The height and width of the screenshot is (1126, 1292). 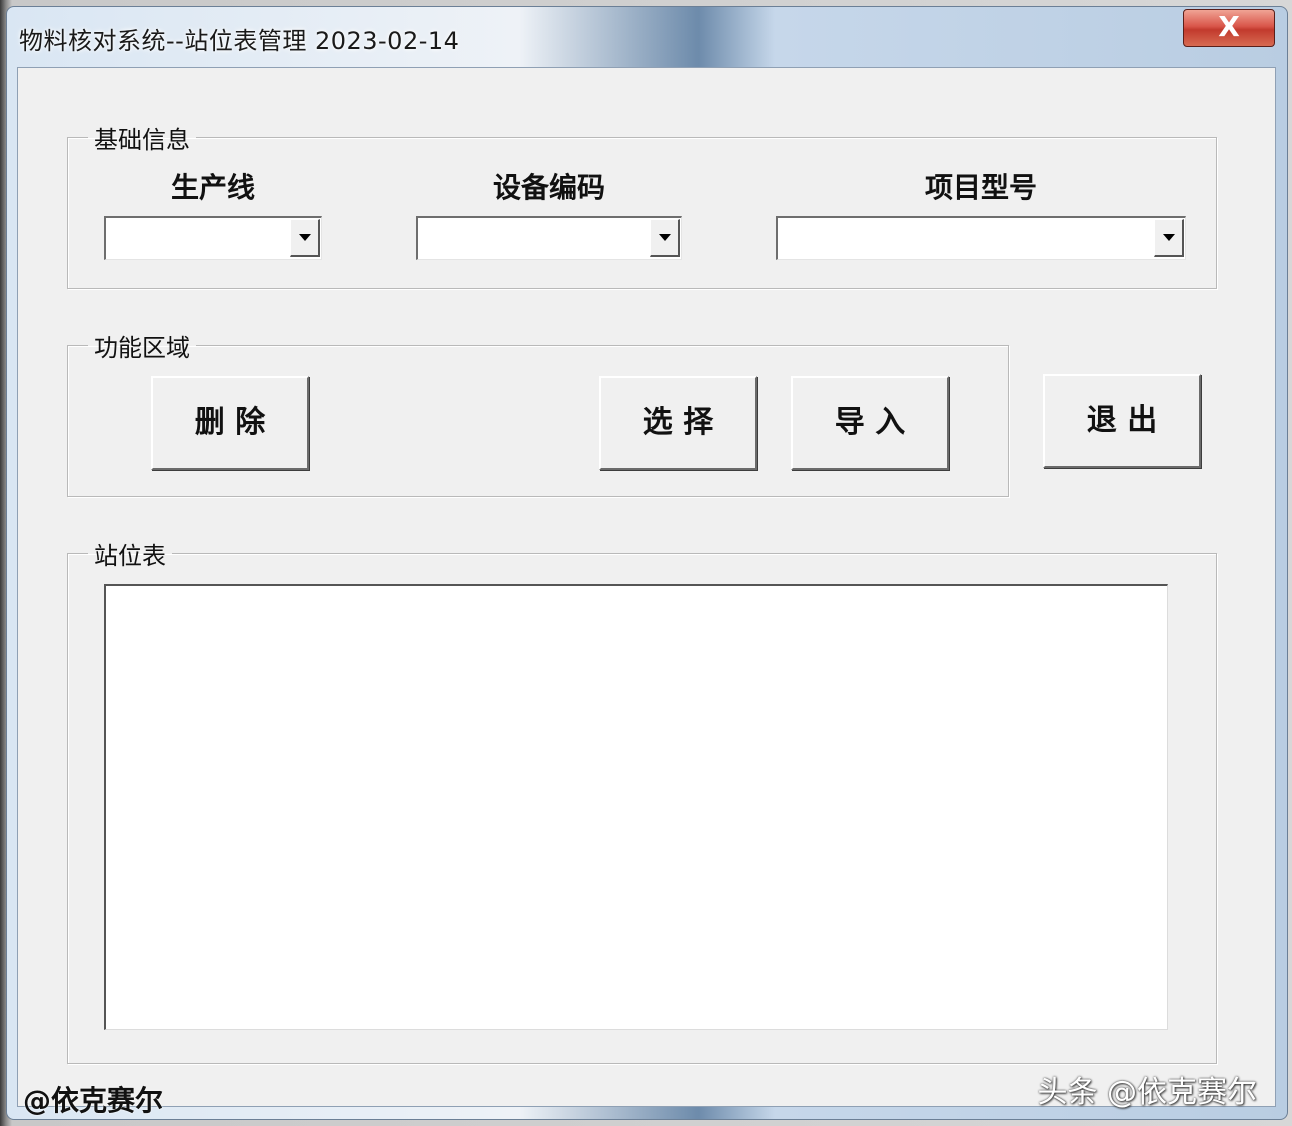 What do you see at coordinates (230, 423) in the screenshot?
I see `delete-button: 删 除` at bounding box center [230, 423].